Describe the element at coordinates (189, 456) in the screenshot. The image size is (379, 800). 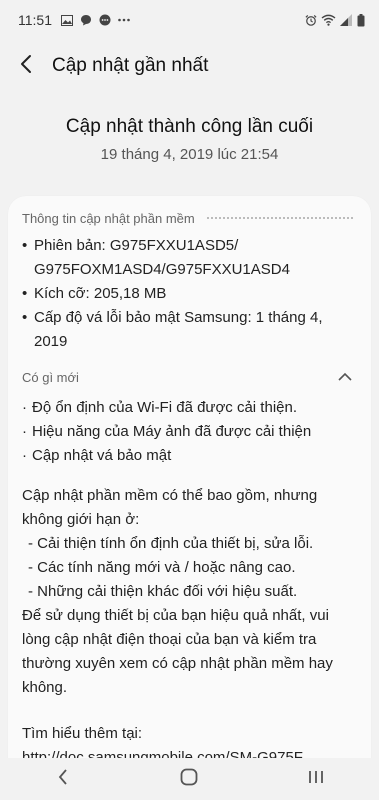
I see `list-item: · Cập nhật vá bảo mật` at that location.